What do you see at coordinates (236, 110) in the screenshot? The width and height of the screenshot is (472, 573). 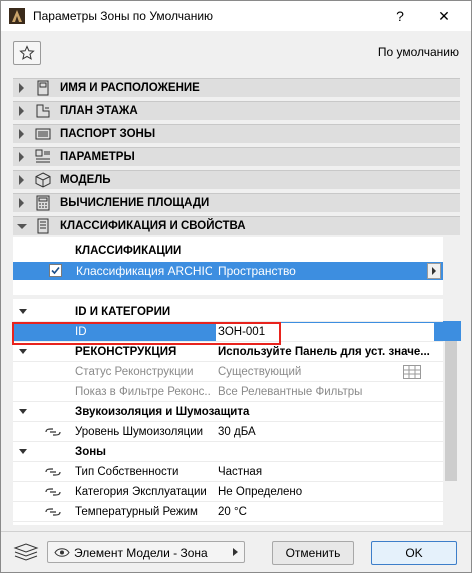 I see `panel-floor-plan: ПЛАН ЭТАЖА` at bounding box center [236, 110].